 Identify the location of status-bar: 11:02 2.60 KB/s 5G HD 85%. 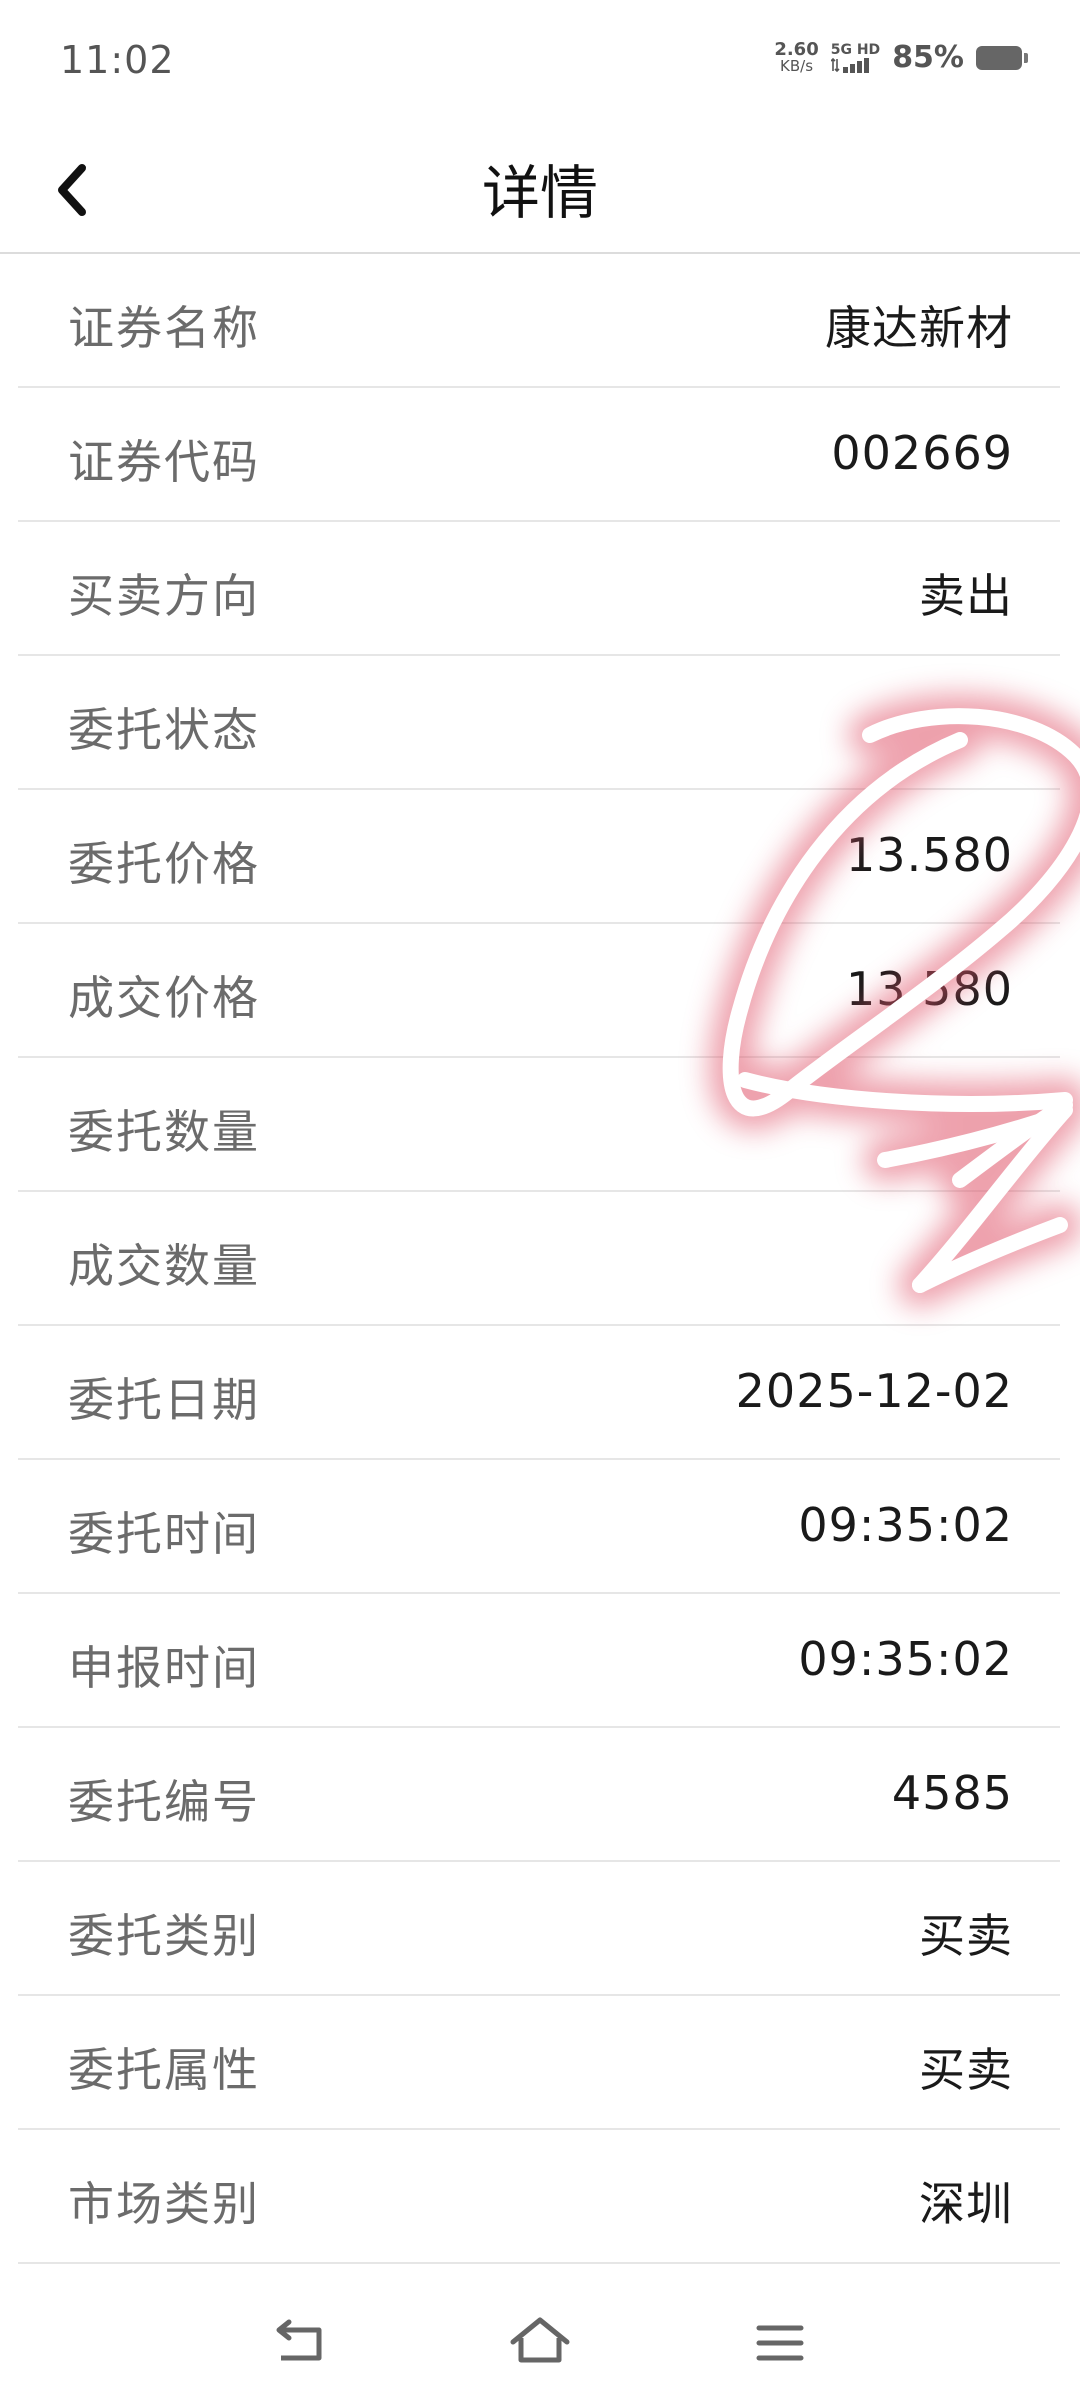
(540, 60).